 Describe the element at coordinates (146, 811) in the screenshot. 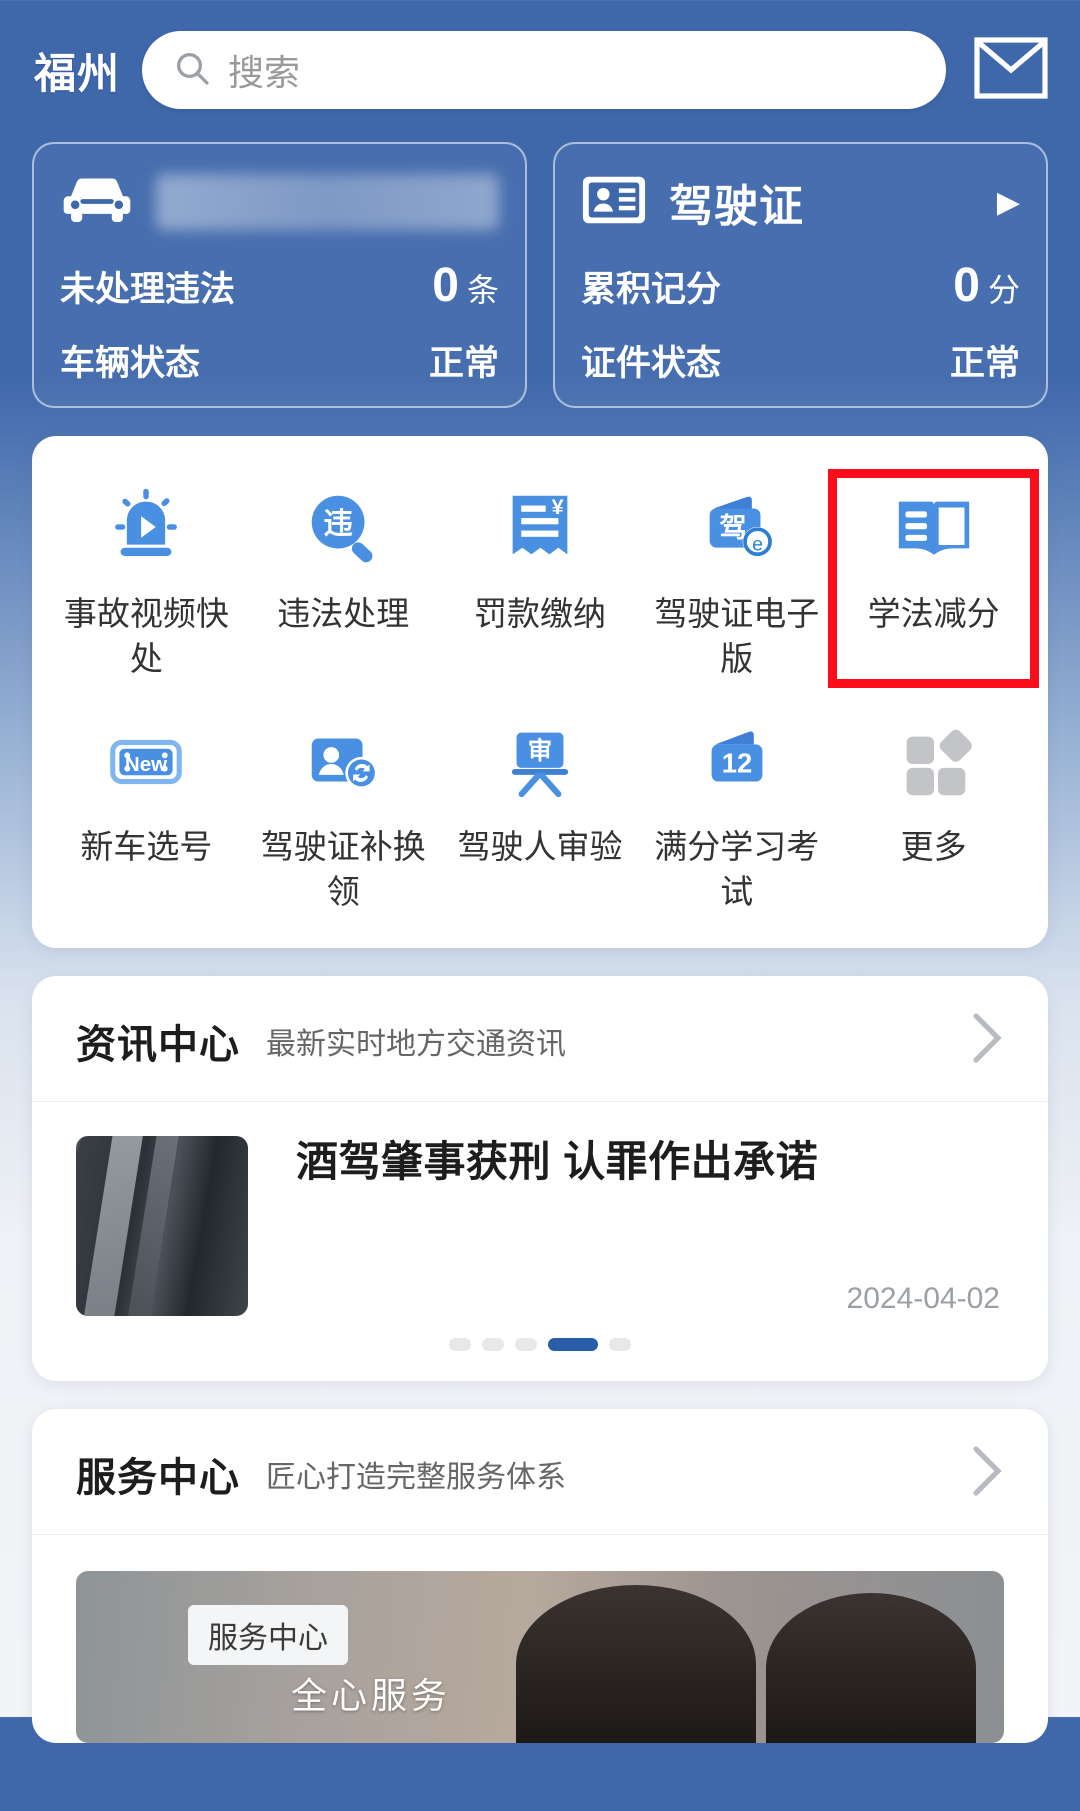

I see `grid-item-new-plate-selection: New 新车选号` at that location.